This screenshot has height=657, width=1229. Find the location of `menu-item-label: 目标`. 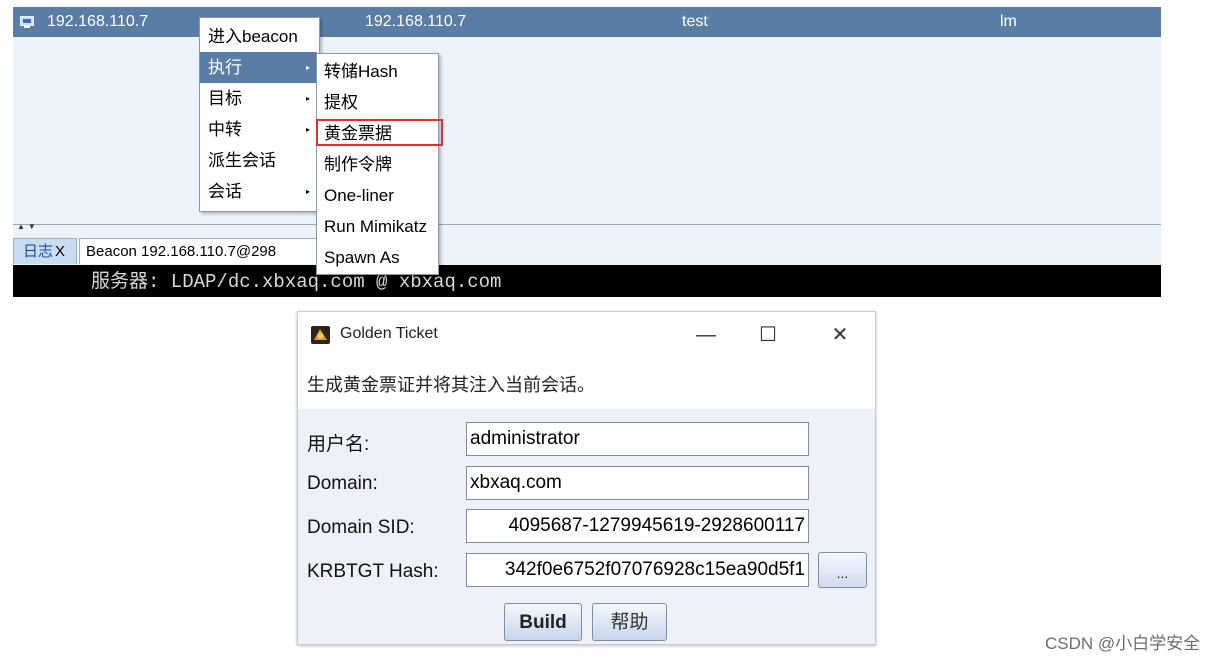

menu-item-label: 目标 is located at coordinates (225, 98).